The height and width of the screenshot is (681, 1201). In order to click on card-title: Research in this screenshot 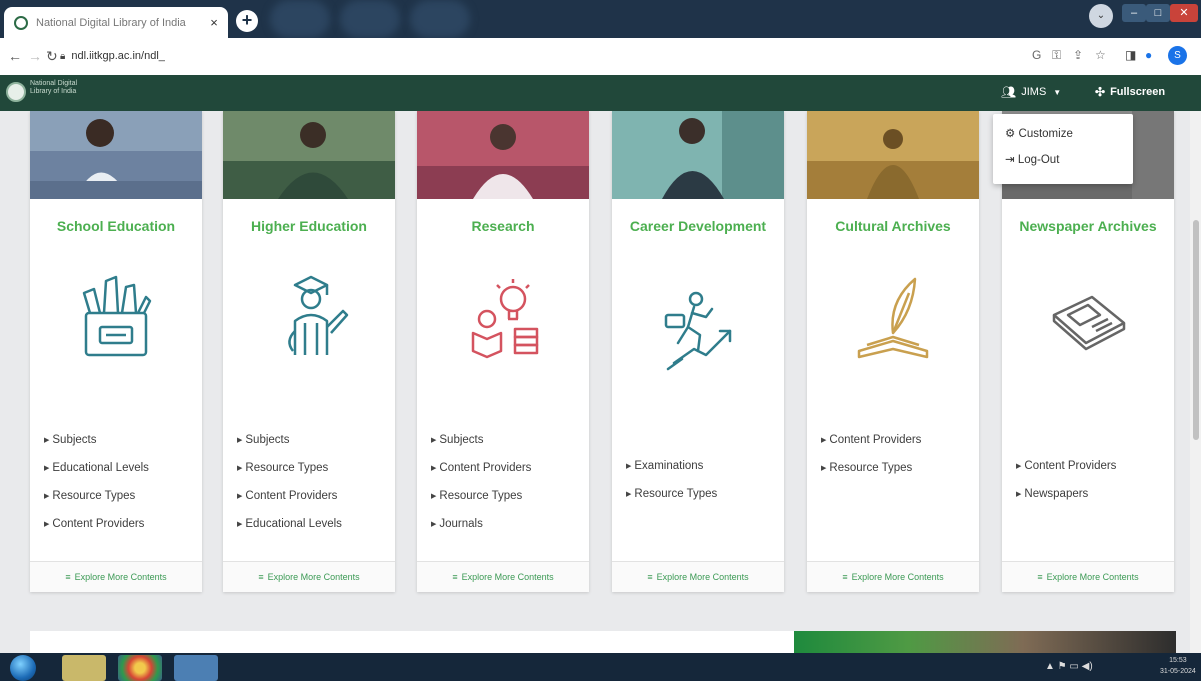, I will do `click(503, 226)`.